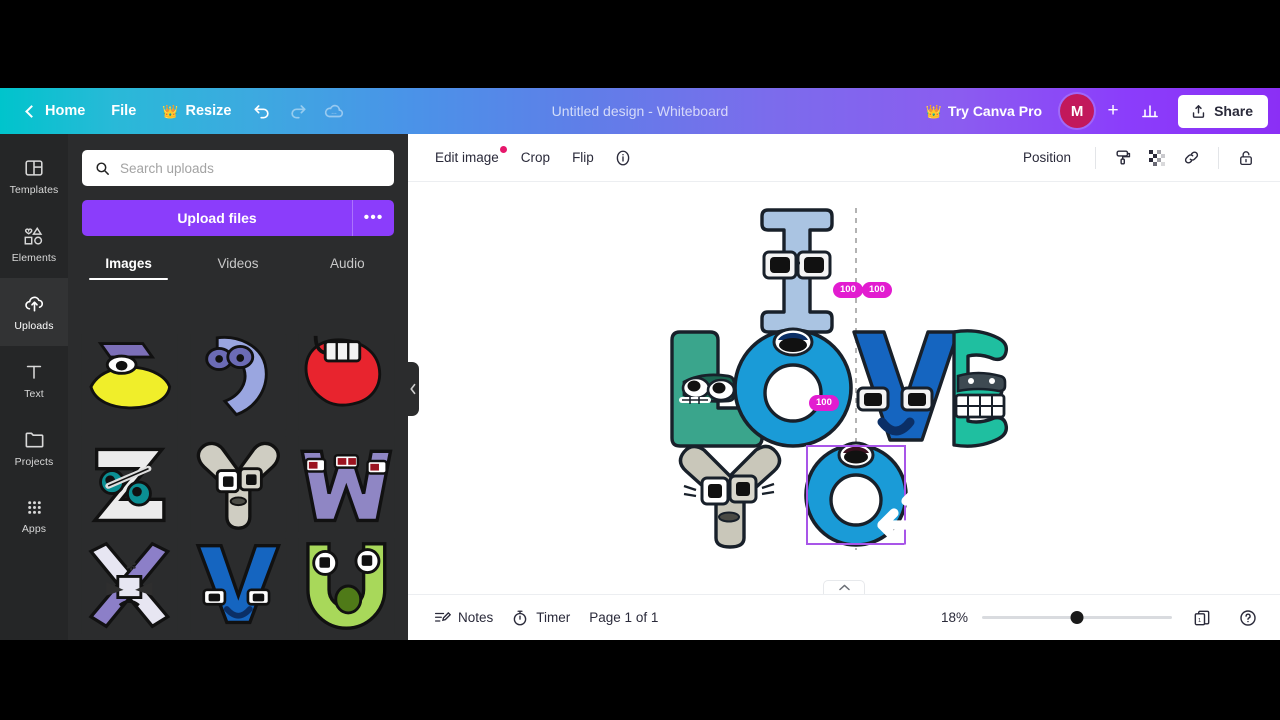 The image size is (1280, 720). What do you see at coordinates (954, 617) in the screenshot?
I see `zoom-percentage-label: 18%` at bounding box center [954, 617].